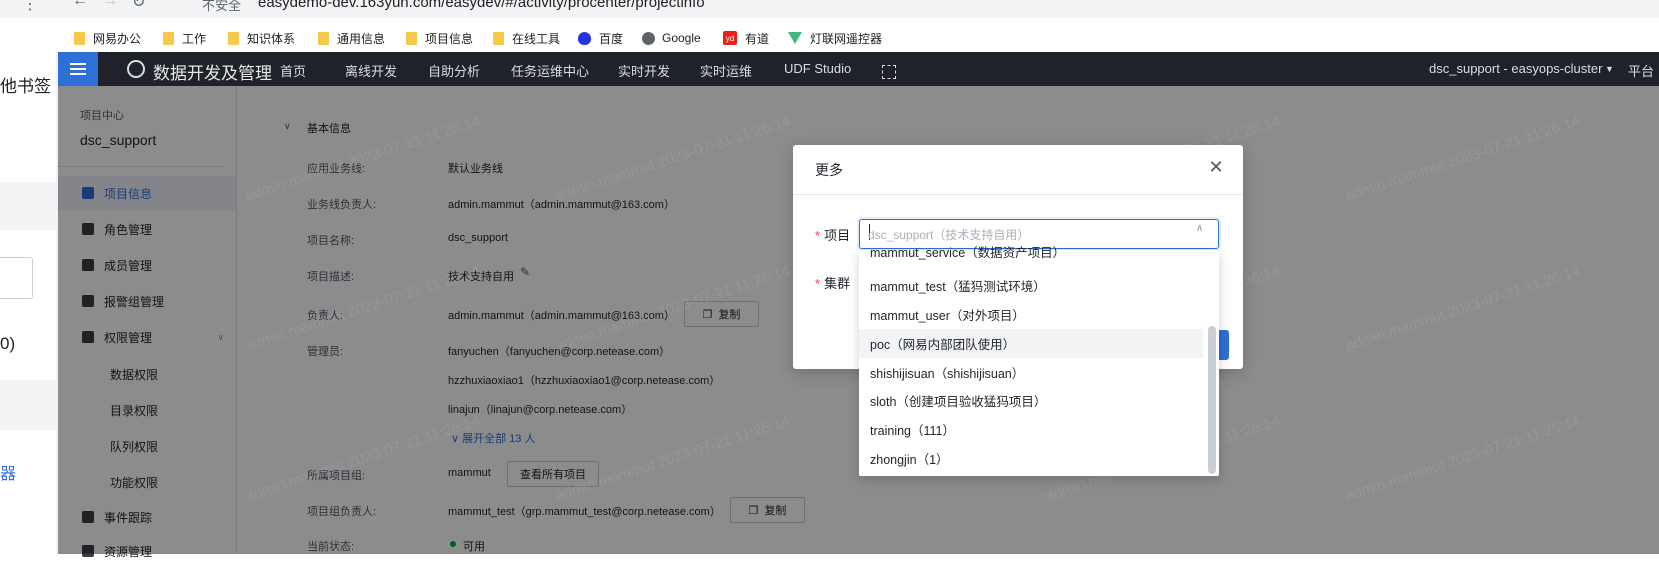  What do you see at coordinates (730, 38) in the screenshot?
I see `youdao-icon: yd` at bounding box center [730, 38].